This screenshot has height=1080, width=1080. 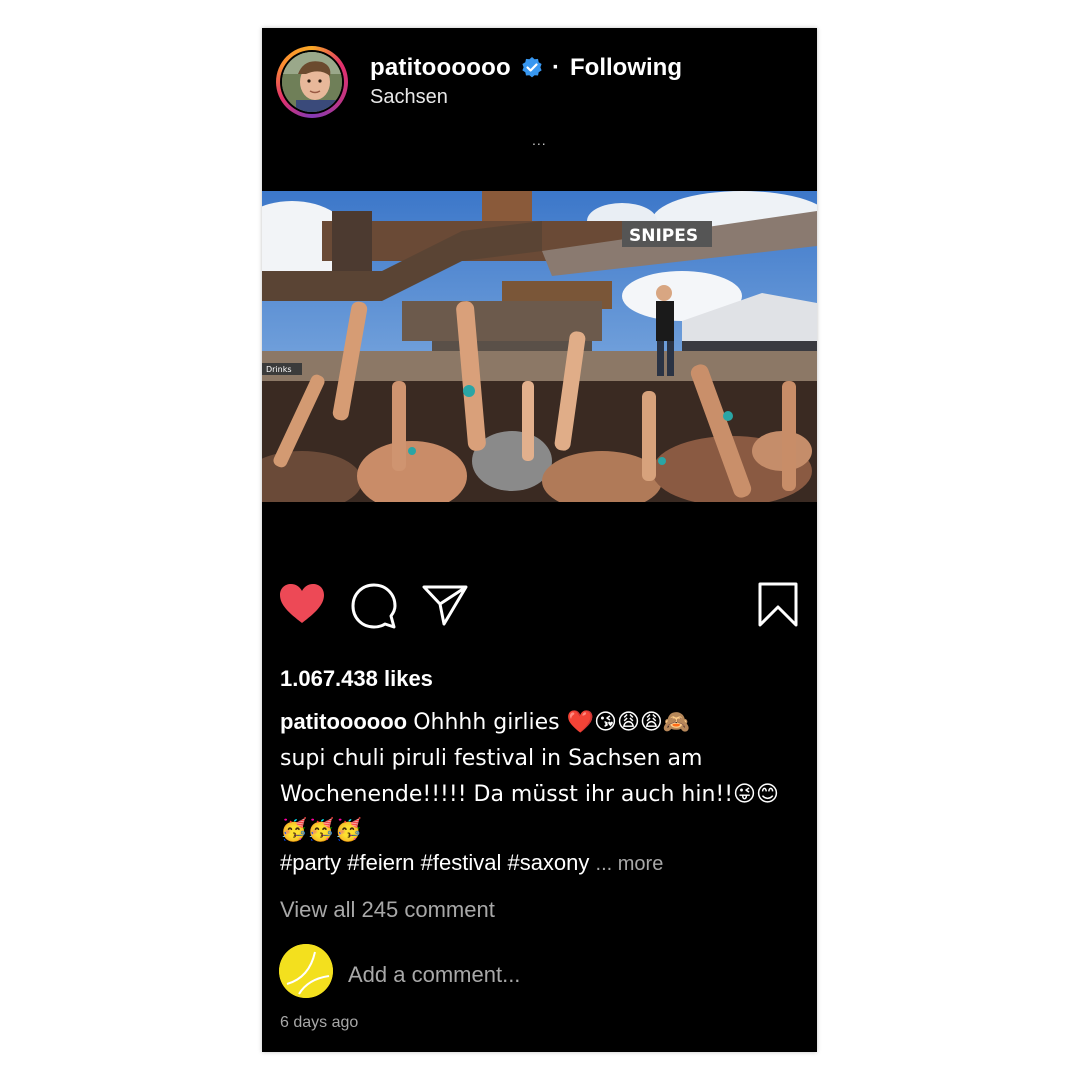 I want to click on commenter-avatar, so click(x=306, y=971).